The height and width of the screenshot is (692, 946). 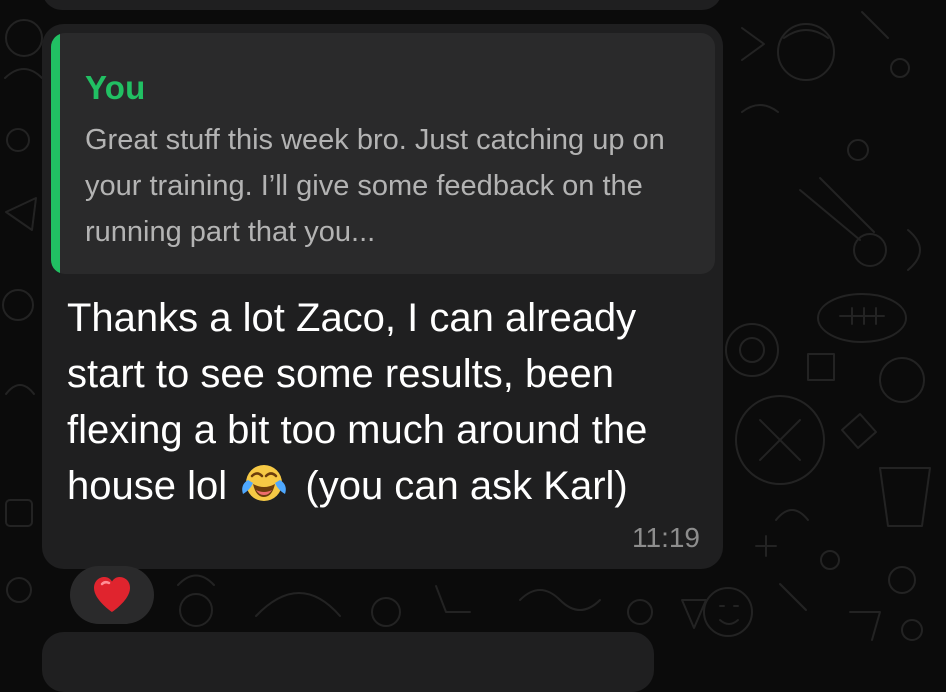 I want to click on next-message-bubble, so click(x=348, y=662).